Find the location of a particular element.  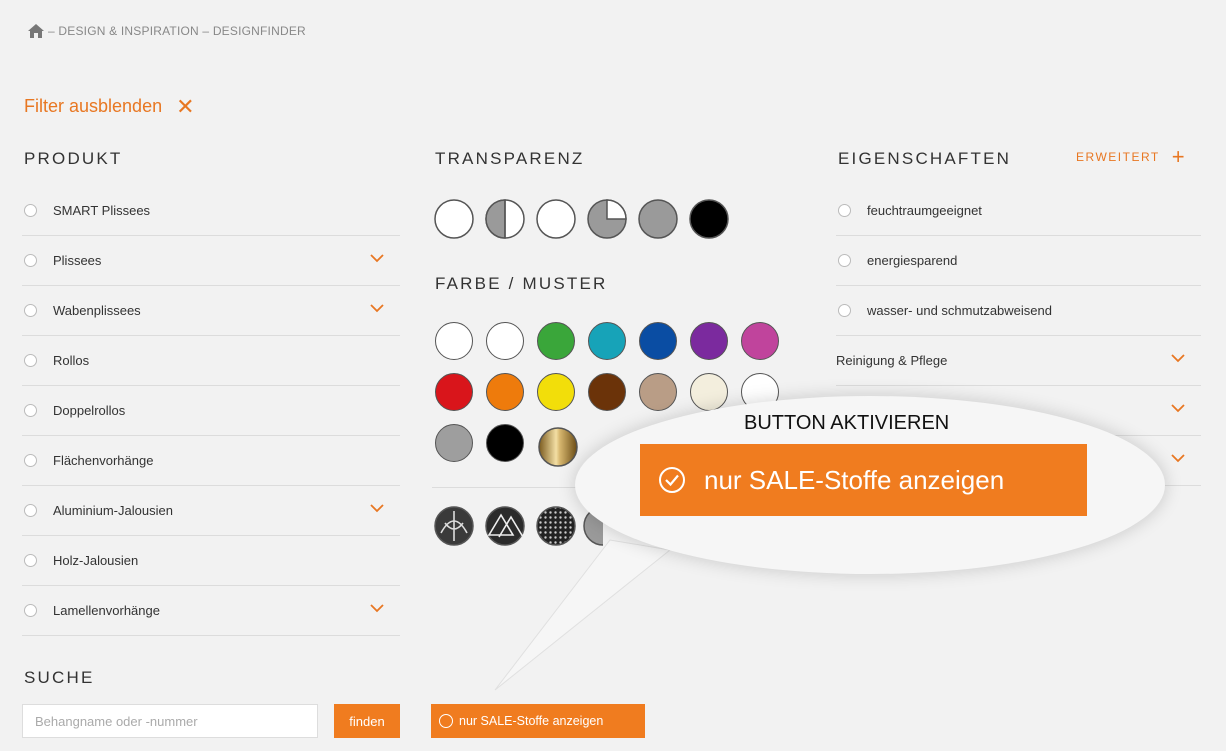

list-item: energiesparend is located at coordinates (1018, 261).